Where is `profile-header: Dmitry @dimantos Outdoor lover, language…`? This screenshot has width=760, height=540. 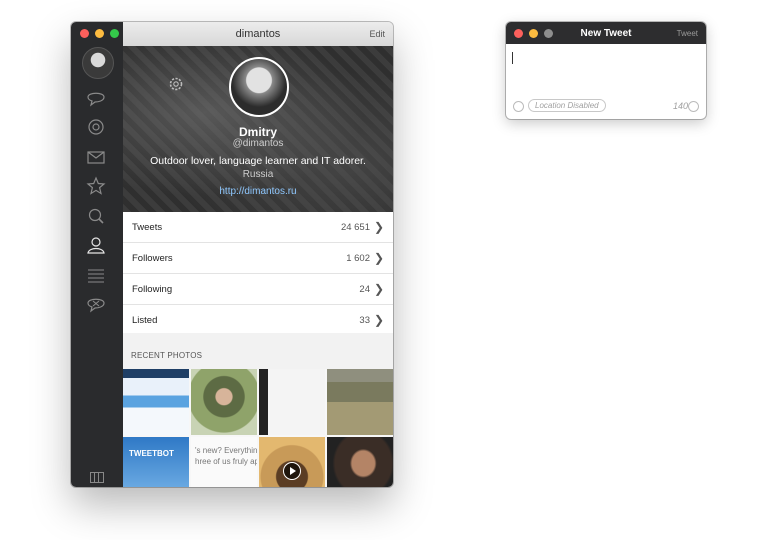 profile-header: Dmitry @dimantos Outdoor lover, language… is located at coordinates (258, 129).